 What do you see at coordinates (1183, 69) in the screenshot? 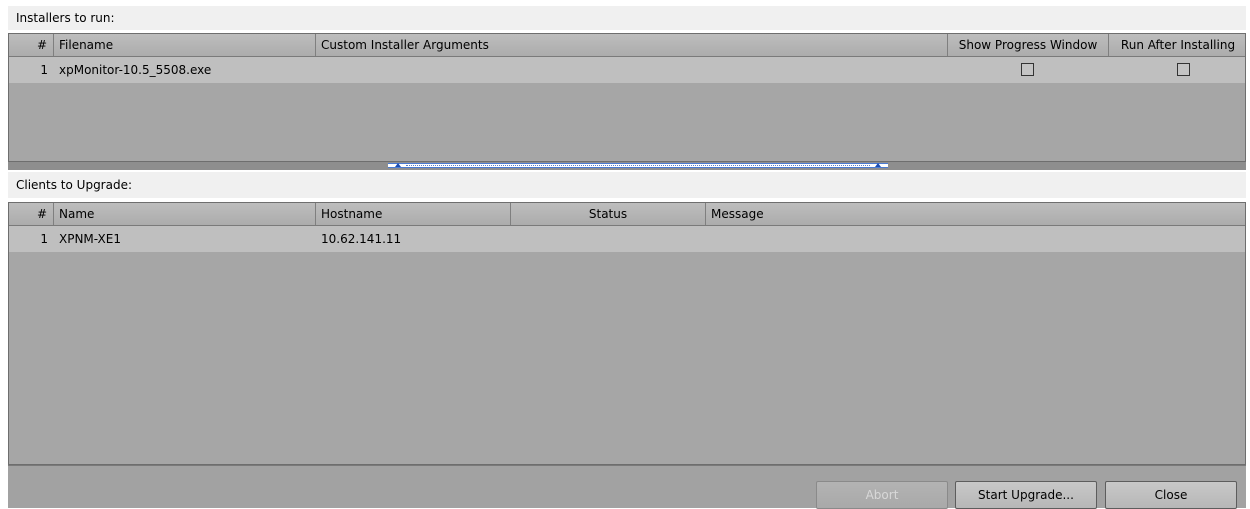
I see `run-after-checkbox` at bounding box center [1183, 69].